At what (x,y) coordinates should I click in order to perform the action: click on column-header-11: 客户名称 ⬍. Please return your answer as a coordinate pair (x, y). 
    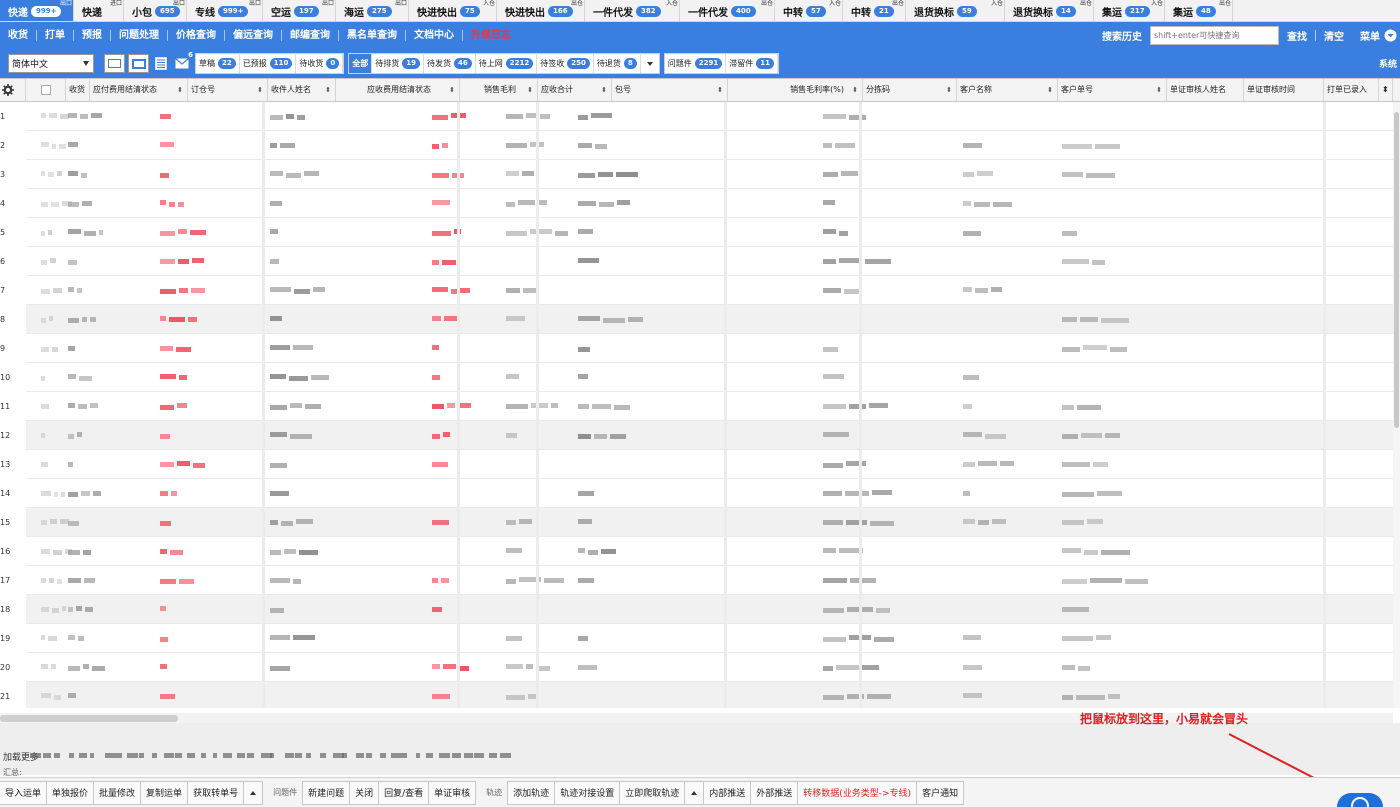
    Looking at the image, I should click on (1007, 90).